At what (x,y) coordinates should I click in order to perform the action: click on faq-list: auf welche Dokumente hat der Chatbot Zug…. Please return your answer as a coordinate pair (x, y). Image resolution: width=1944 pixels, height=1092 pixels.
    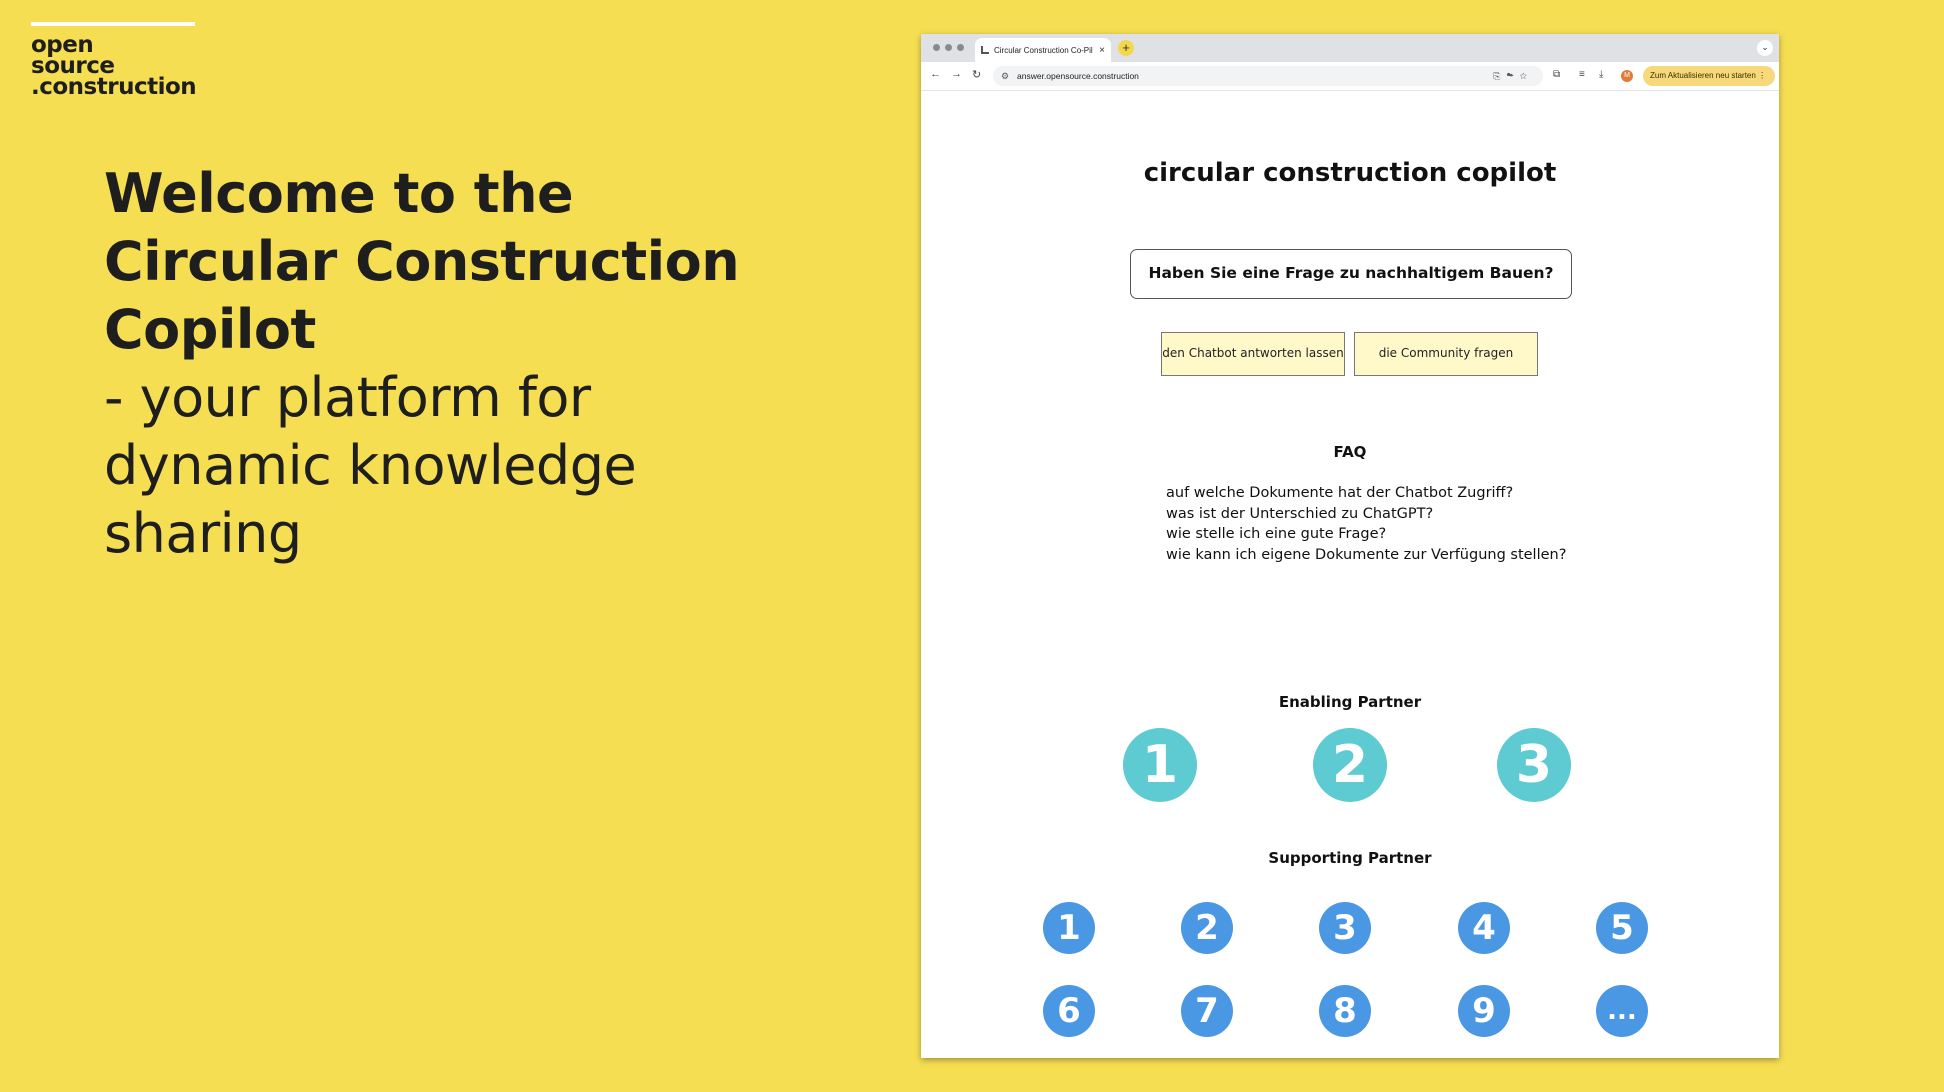
    Looking at the image, I should click on (1366, 524).